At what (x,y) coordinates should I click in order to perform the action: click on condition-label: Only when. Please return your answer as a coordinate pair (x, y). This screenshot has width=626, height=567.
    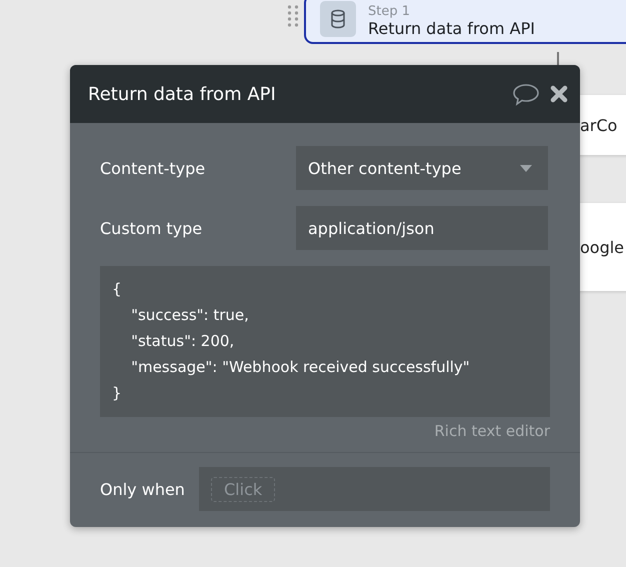
    Looking at the image, I should click on (143, 489).